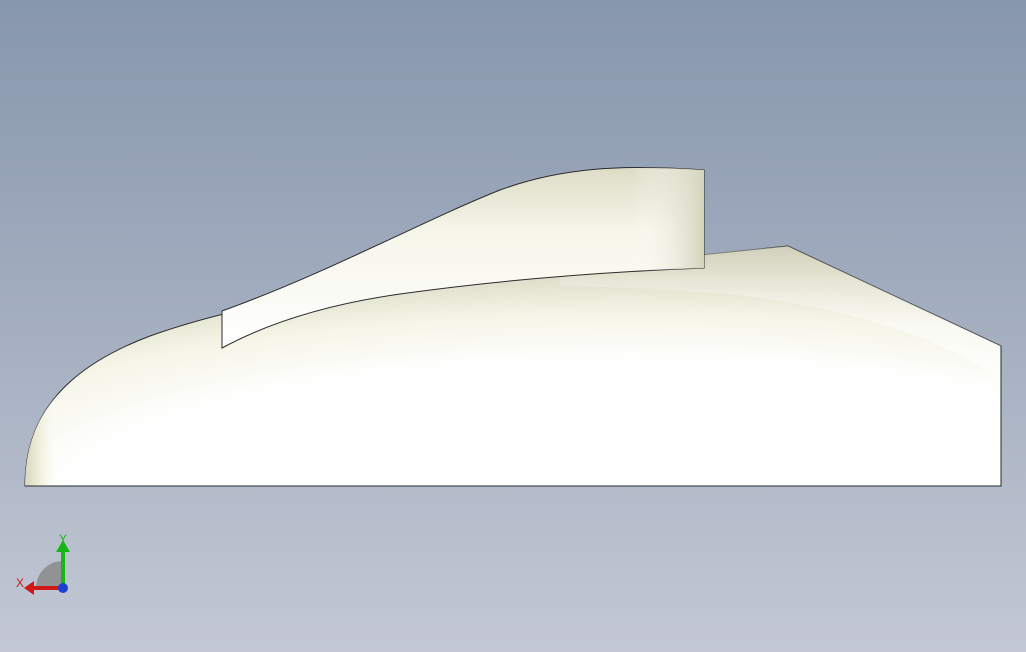  Describe the element at coordinates (63, 539) in the screenshot. I see `y-axis-label: Y` at that location.